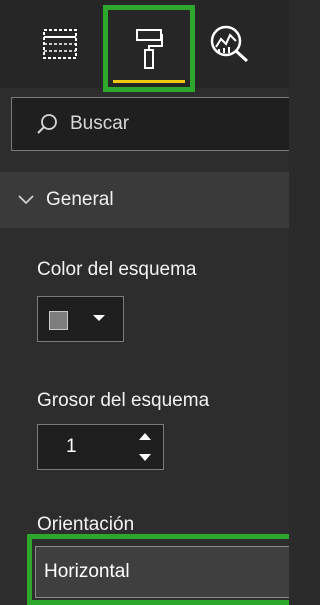 The image size is (320, 605). Describe the element at coordinates (71, 446) in the screenshot. I see `outline-weight-value: 1` at that location.